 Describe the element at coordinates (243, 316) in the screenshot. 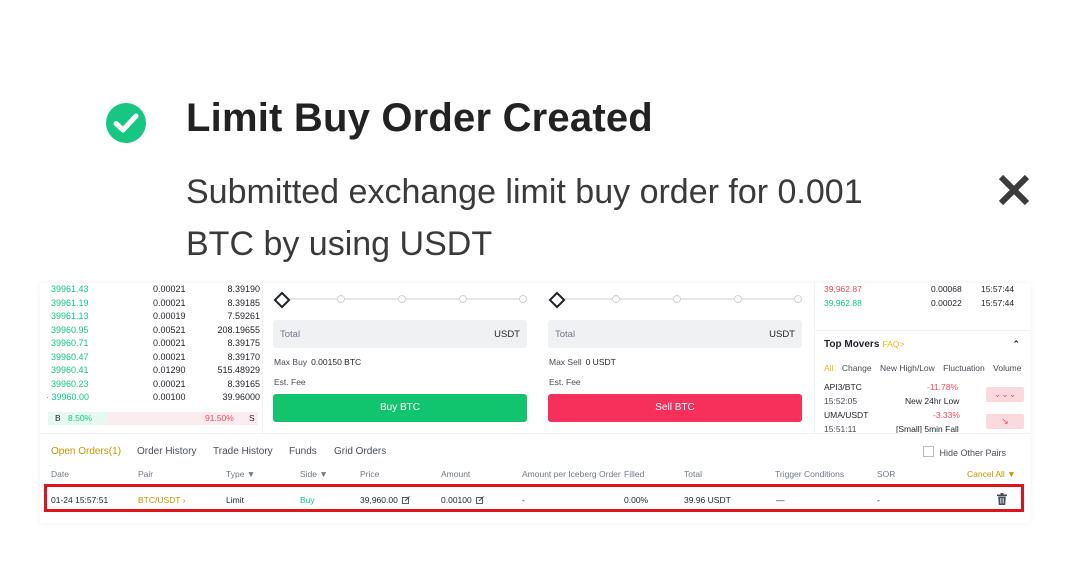

I see `order-book-total: 7.59261` at that location.